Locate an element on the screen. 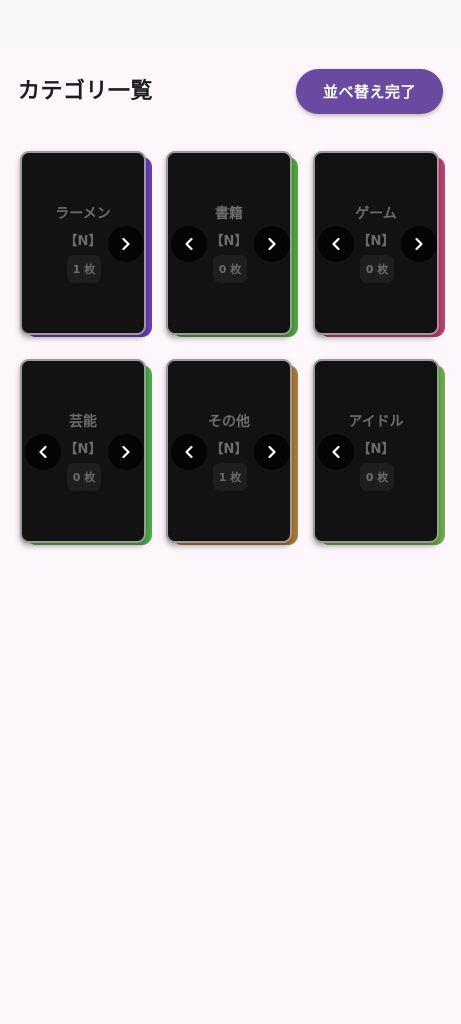  category-name: 書籍 is located at coordinates (229, 214).